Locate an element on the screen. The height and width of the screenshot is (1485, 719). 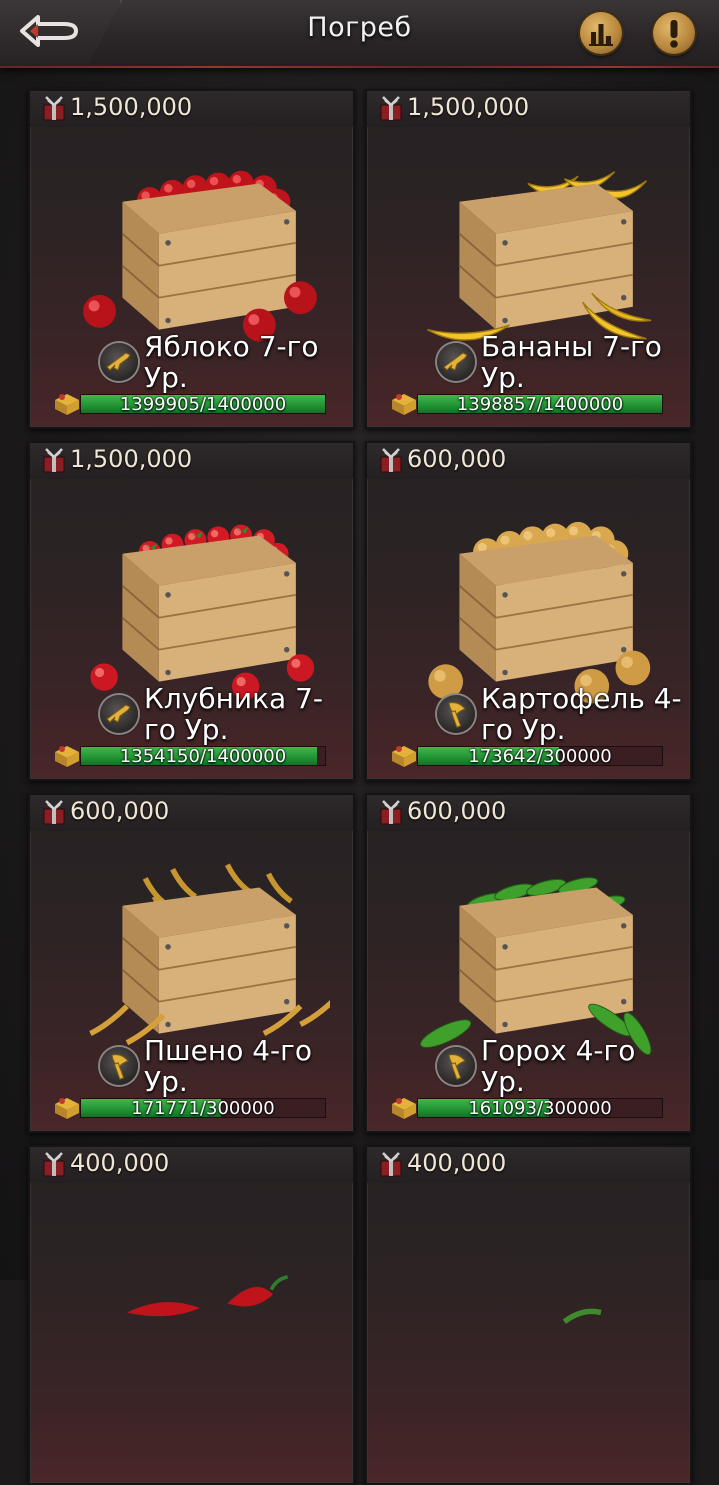
top-bar: Погреб is located at coordinates (359, 34).